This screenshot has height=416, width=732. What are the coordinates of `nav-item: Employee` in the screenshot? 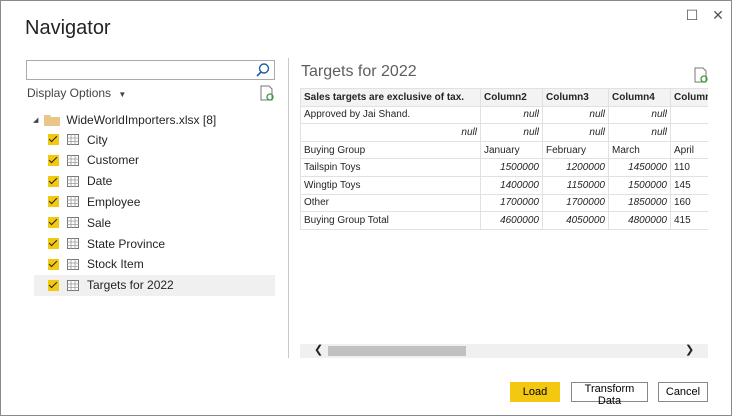 It's located at (154, 201).